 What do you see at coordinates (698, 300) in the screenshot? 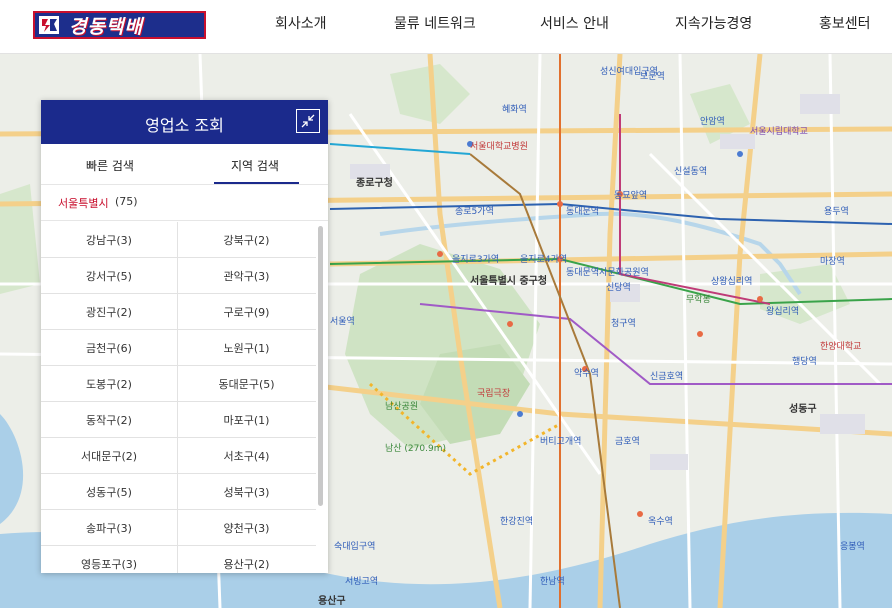
I see `map-label: 무학봉` at bounding box center [698, 300].